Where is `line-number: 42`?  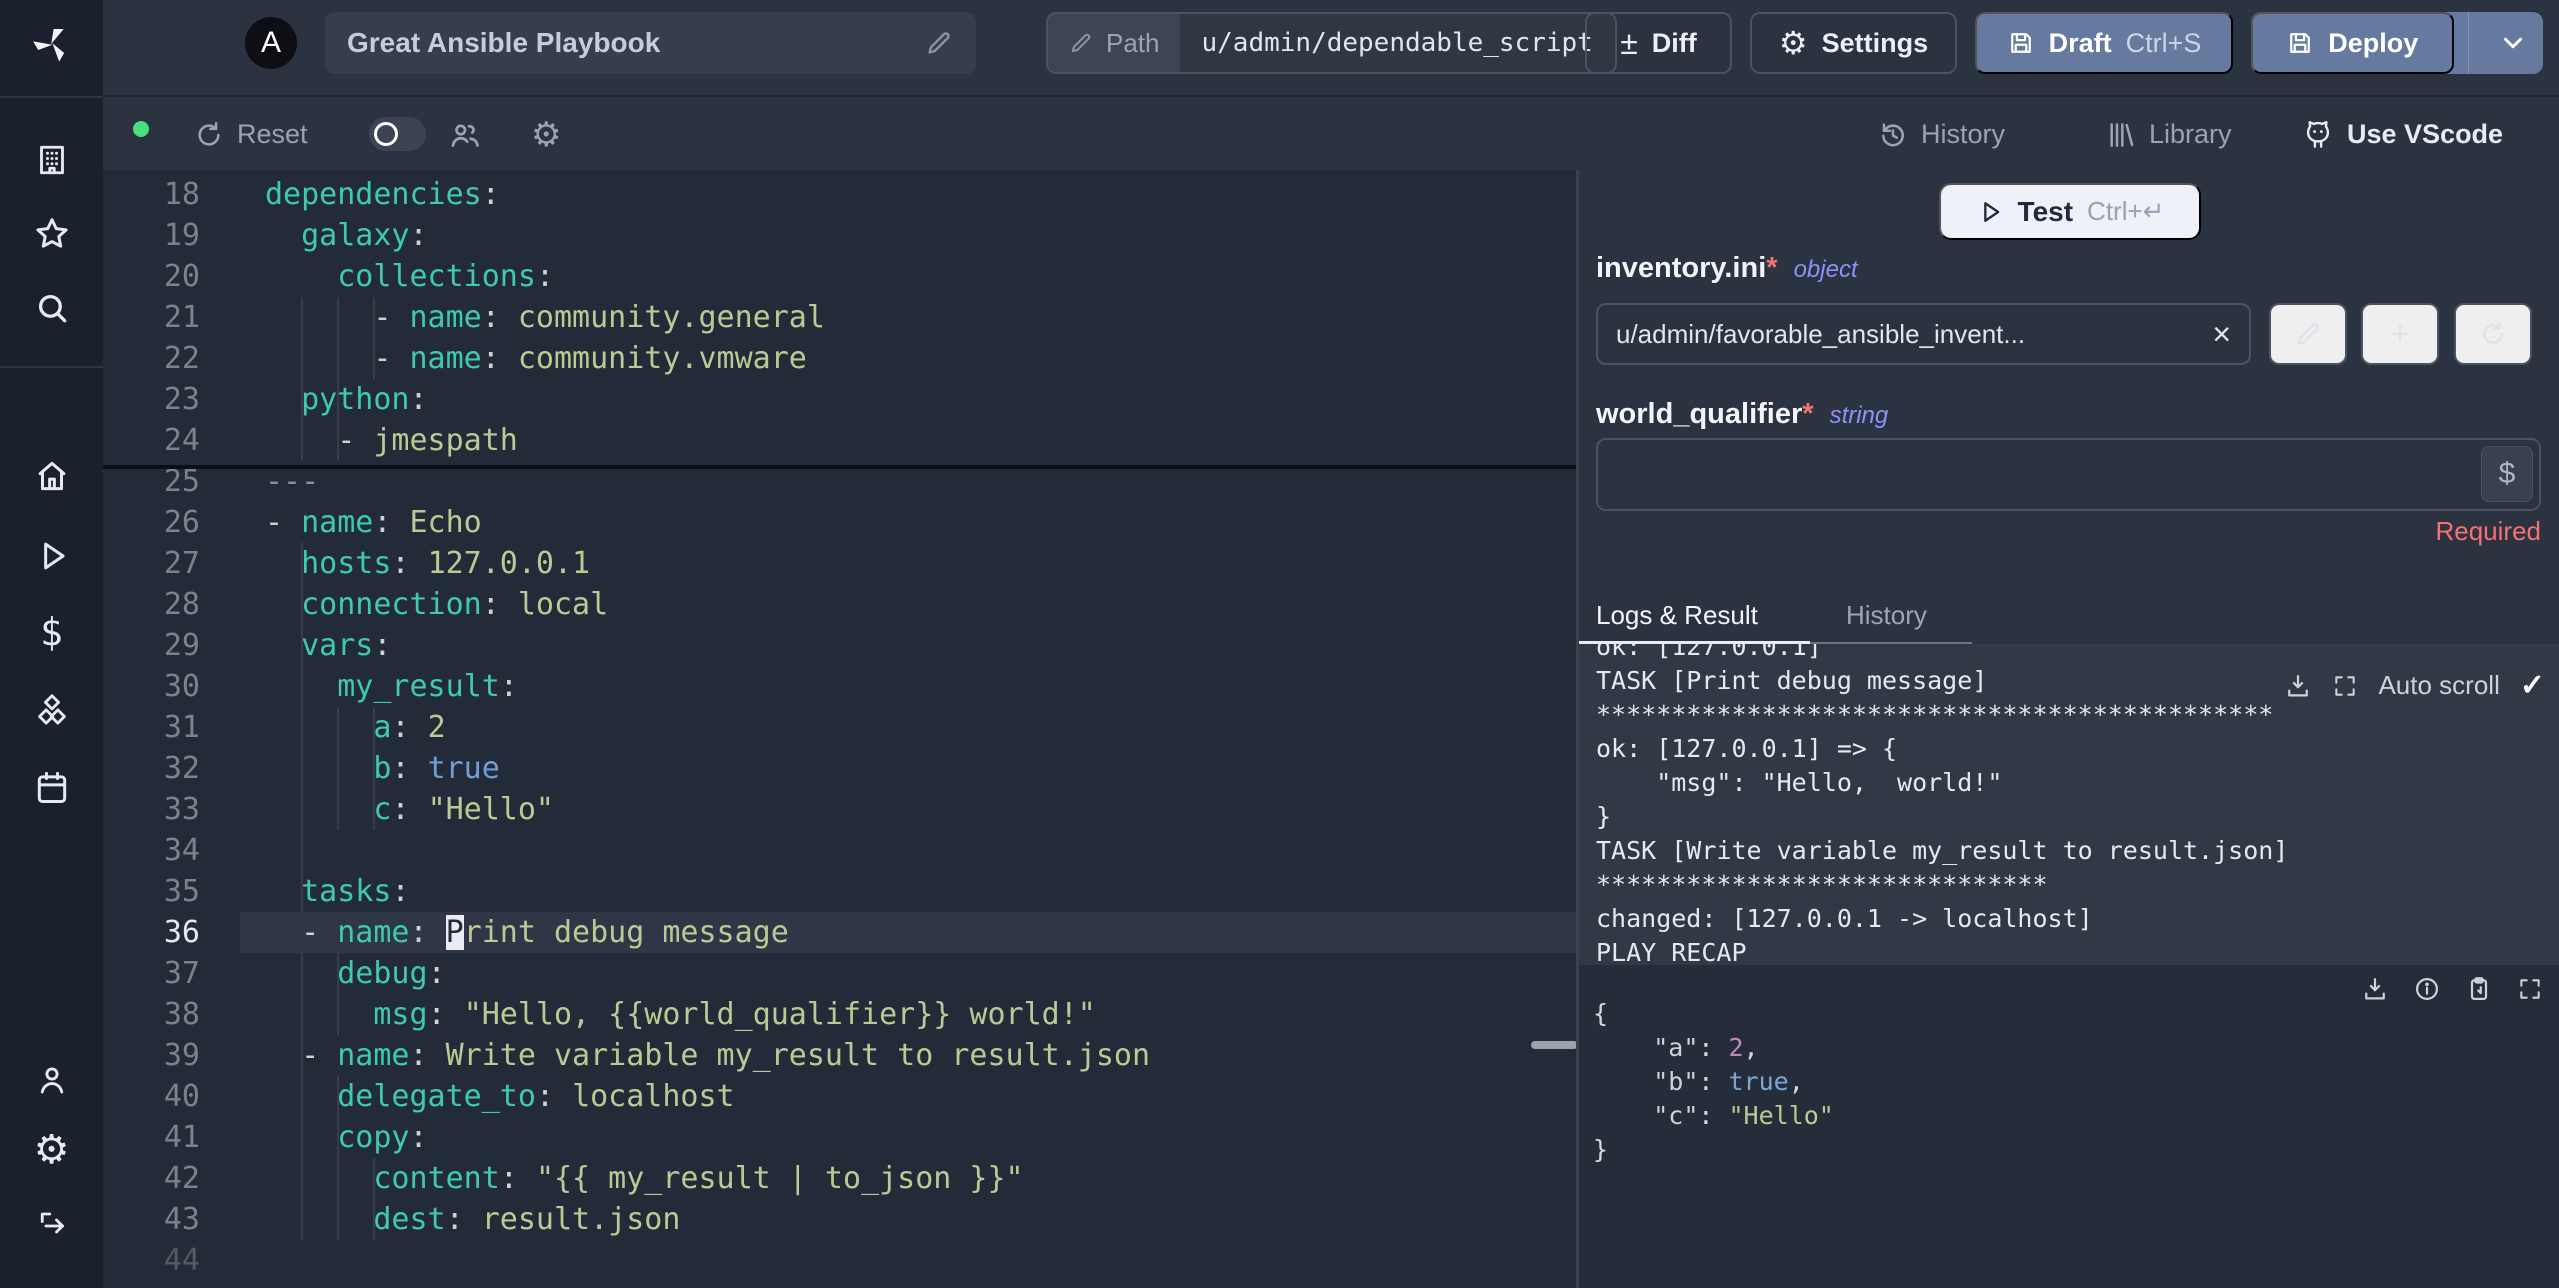
line-number: 42 is located at coordinates (181, 1178).